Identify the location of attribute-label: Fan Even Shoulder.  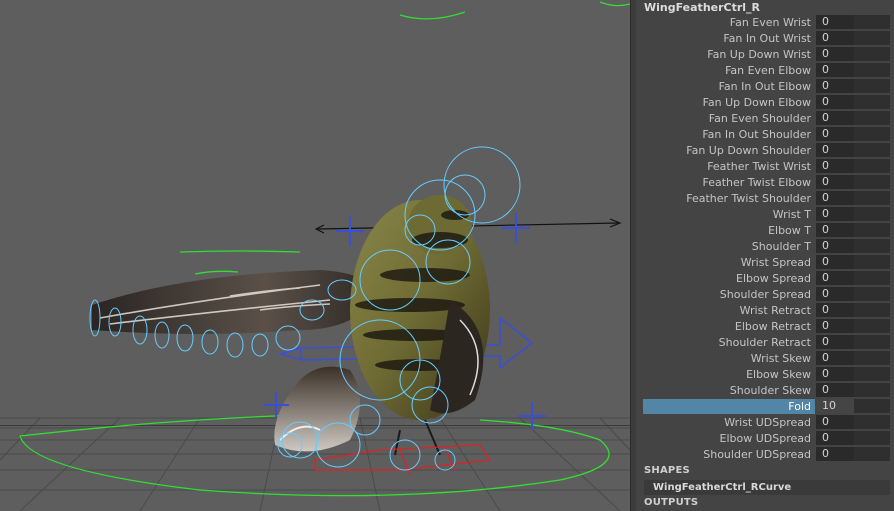
(760, 118).